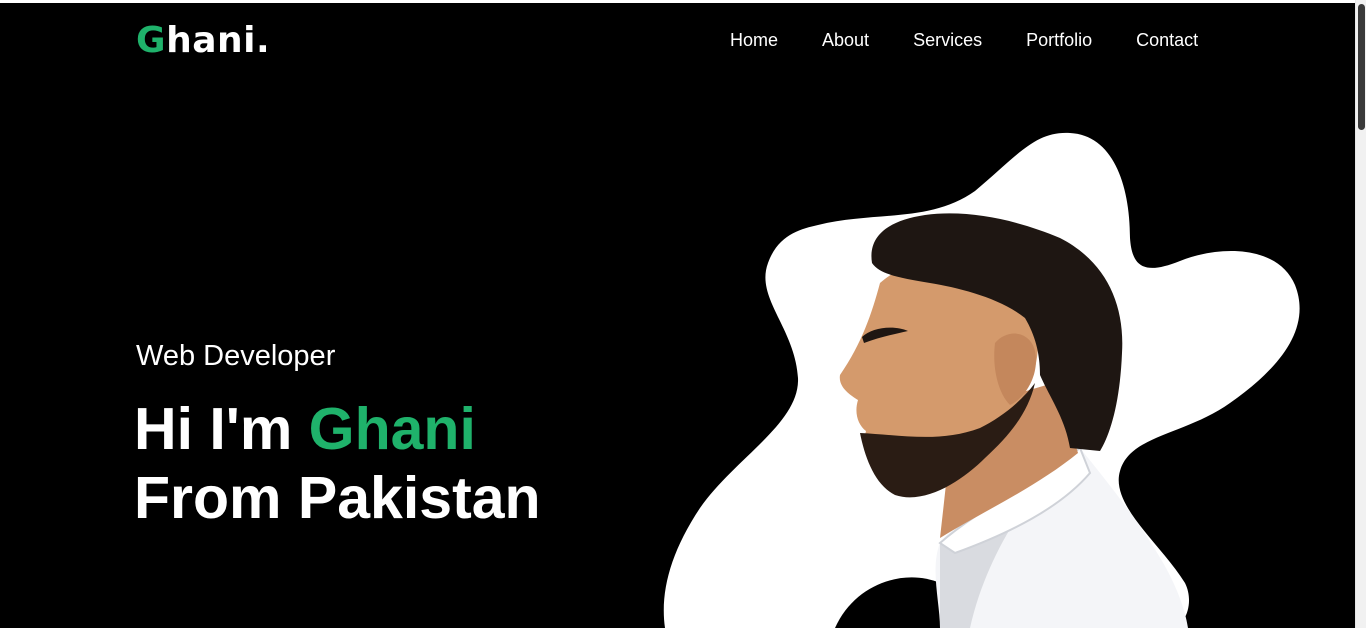  I want to click on hero-location: From Pakistan, so click(337, 498).